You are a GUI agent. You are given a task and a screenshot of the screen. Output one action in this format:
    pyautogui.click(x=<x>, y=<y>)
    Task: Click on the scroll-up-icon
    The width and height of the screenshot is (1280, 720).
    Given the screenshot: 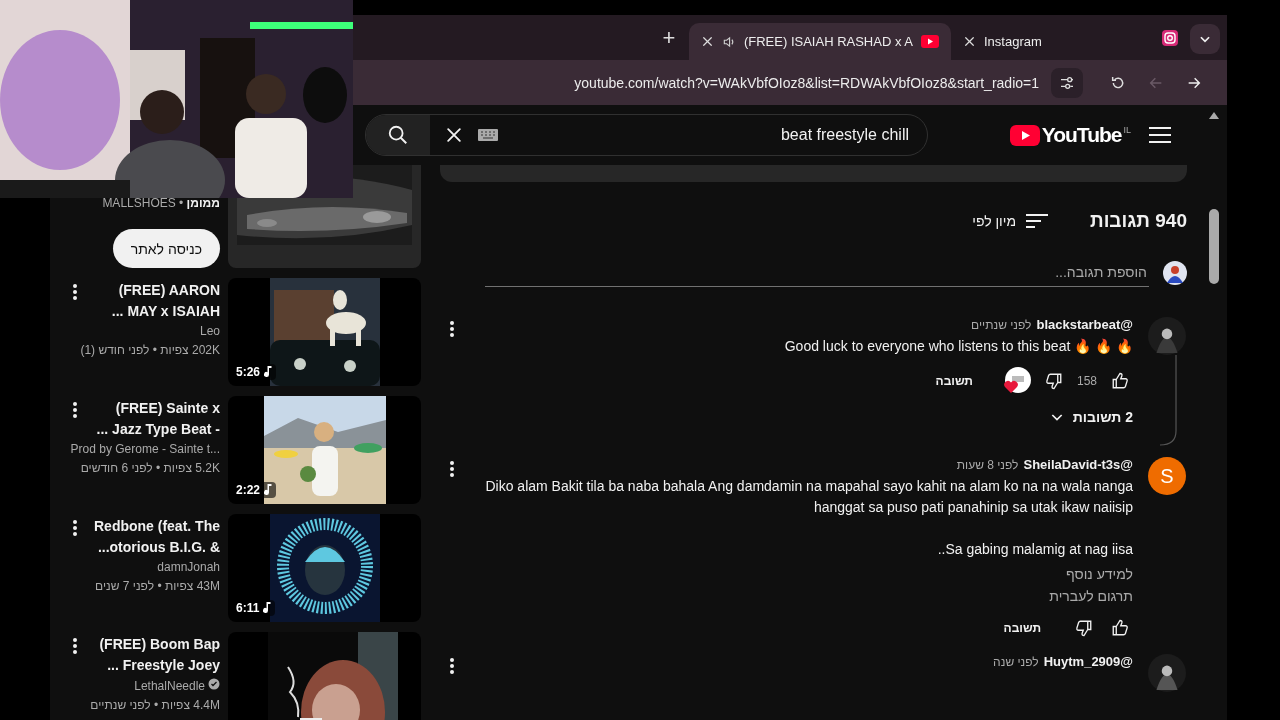 What is the action you would take?
    pyautogui.click(x=1213, y=115)
    